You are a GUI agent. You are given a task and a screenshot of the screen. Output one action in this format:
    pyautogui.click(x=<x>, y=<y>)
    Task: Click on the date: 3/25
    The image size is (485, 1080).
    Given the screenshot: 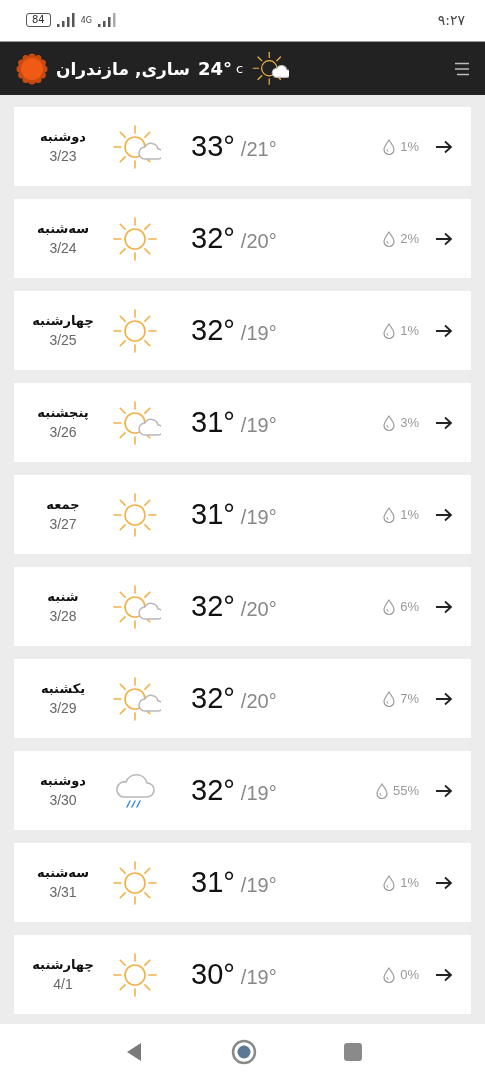 What is the action you would take?
    pyautogui.click(x=63, y=340)
    